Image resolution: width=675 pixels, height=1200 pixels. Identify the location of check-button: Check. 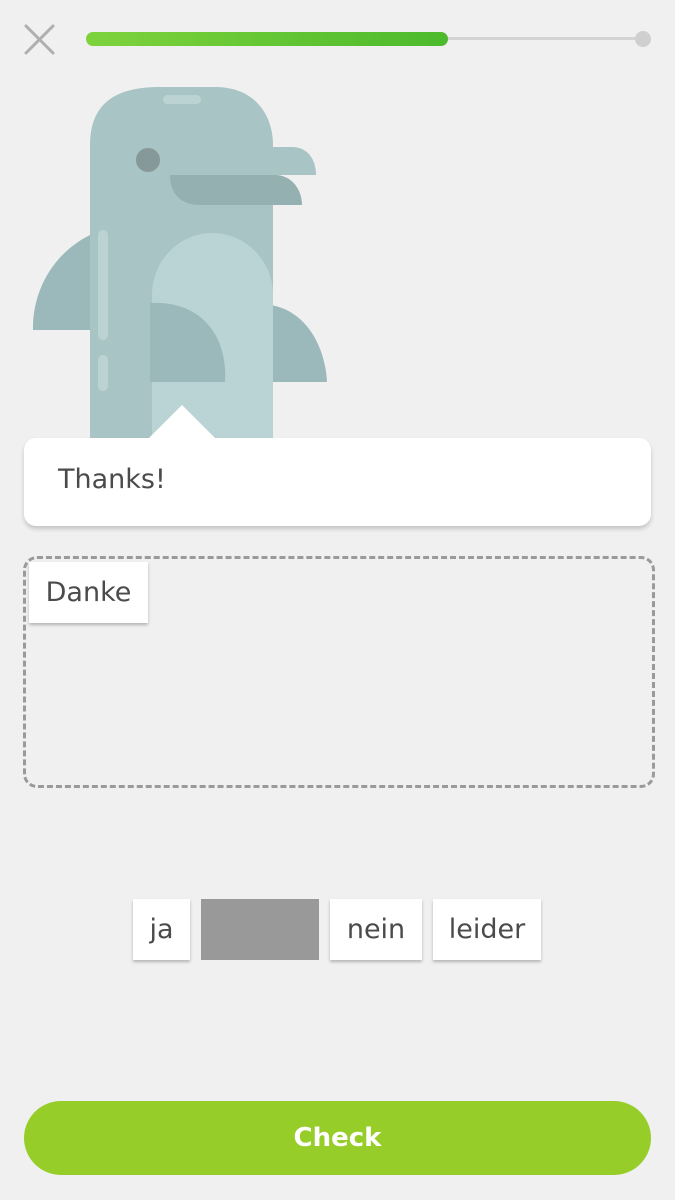
(337, 1138).